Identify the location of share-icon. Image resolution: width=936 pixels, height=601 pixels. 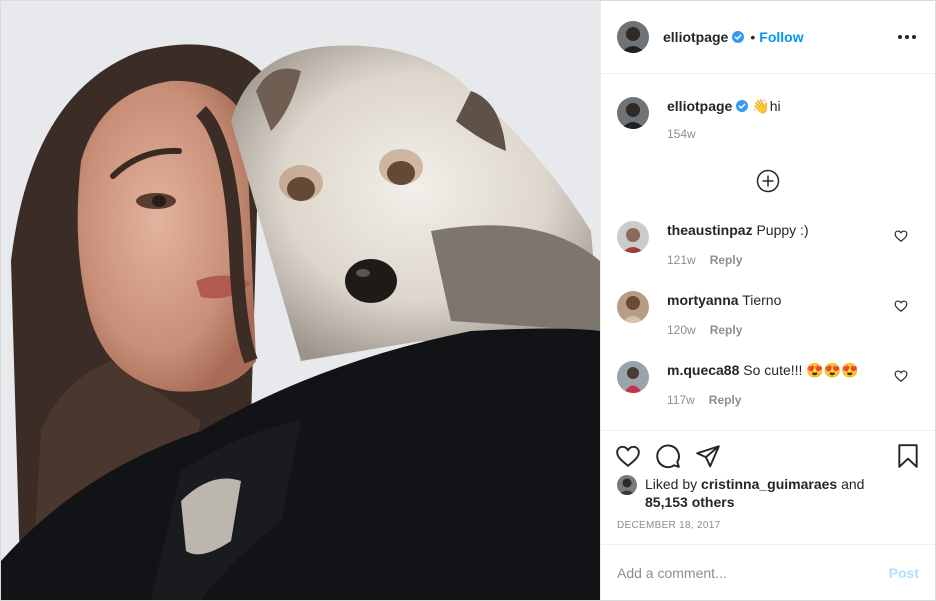
(708, 456).